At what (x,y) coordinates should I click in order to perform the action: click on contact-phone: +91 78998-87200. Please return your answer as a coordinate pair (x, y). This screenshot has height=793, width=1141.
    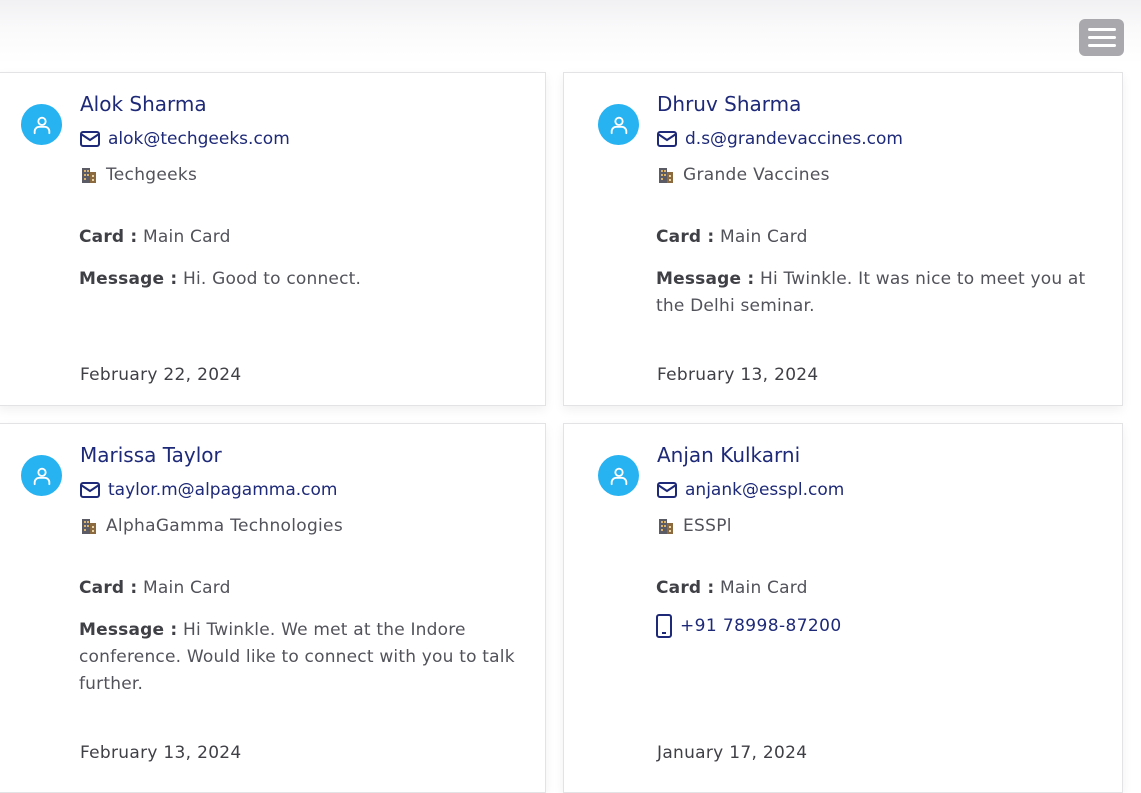
    Looking at the image, I should click on (761, 626).